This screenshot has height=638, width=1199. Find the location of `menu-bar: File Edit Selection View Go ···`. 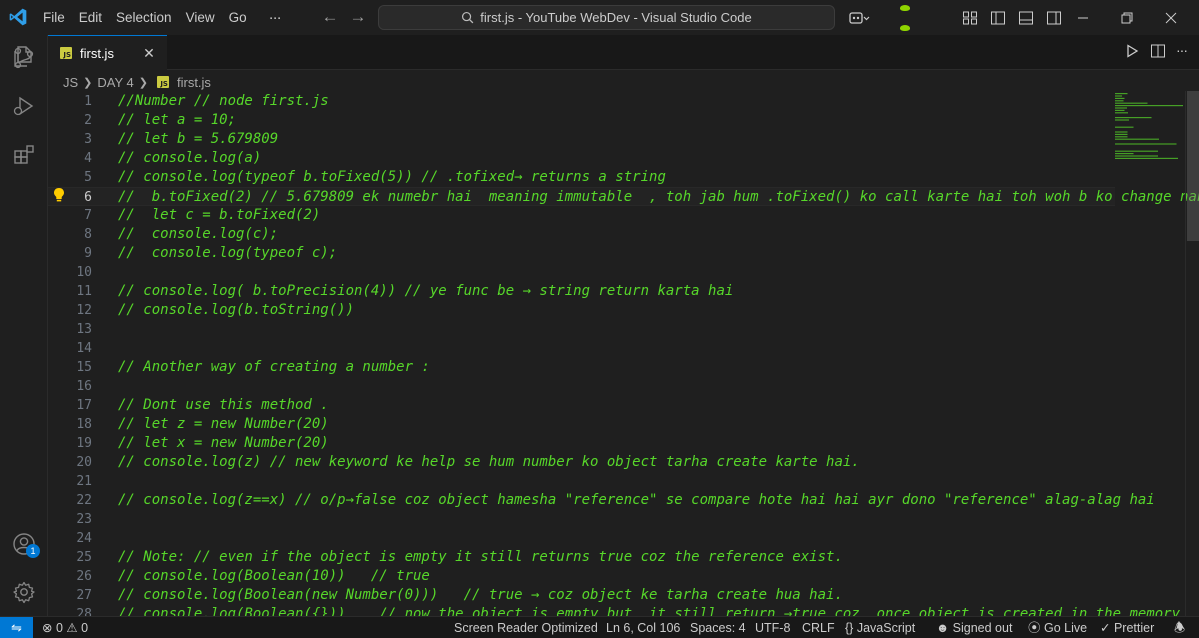

menu-bar: File Edit Selection View Go ··· is located at coordinates (162, 17).